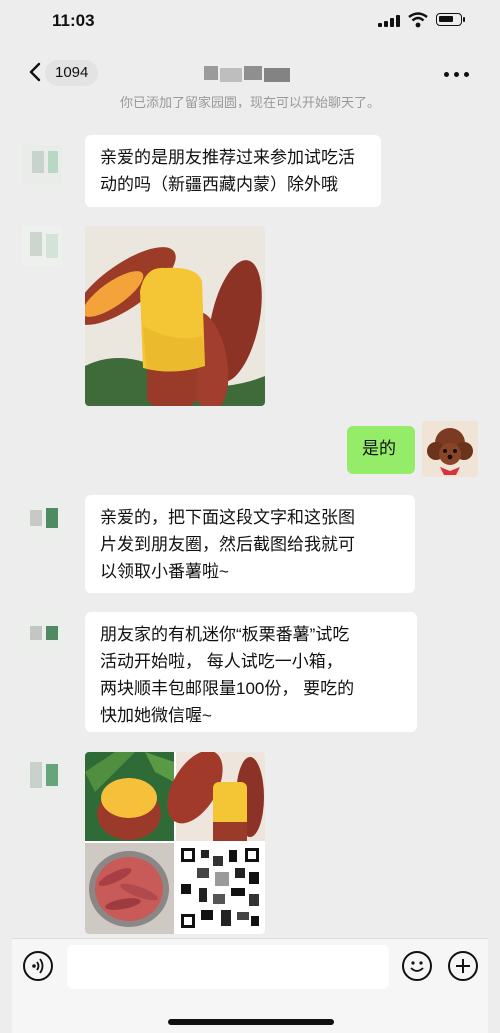 This screenshot has width=500, height=1033. Describe the element at coordinates (225, 634) in the screenshot. I see `message-text-line: 朋友家的有机迷你“板栗番薯”试吃` at that location.